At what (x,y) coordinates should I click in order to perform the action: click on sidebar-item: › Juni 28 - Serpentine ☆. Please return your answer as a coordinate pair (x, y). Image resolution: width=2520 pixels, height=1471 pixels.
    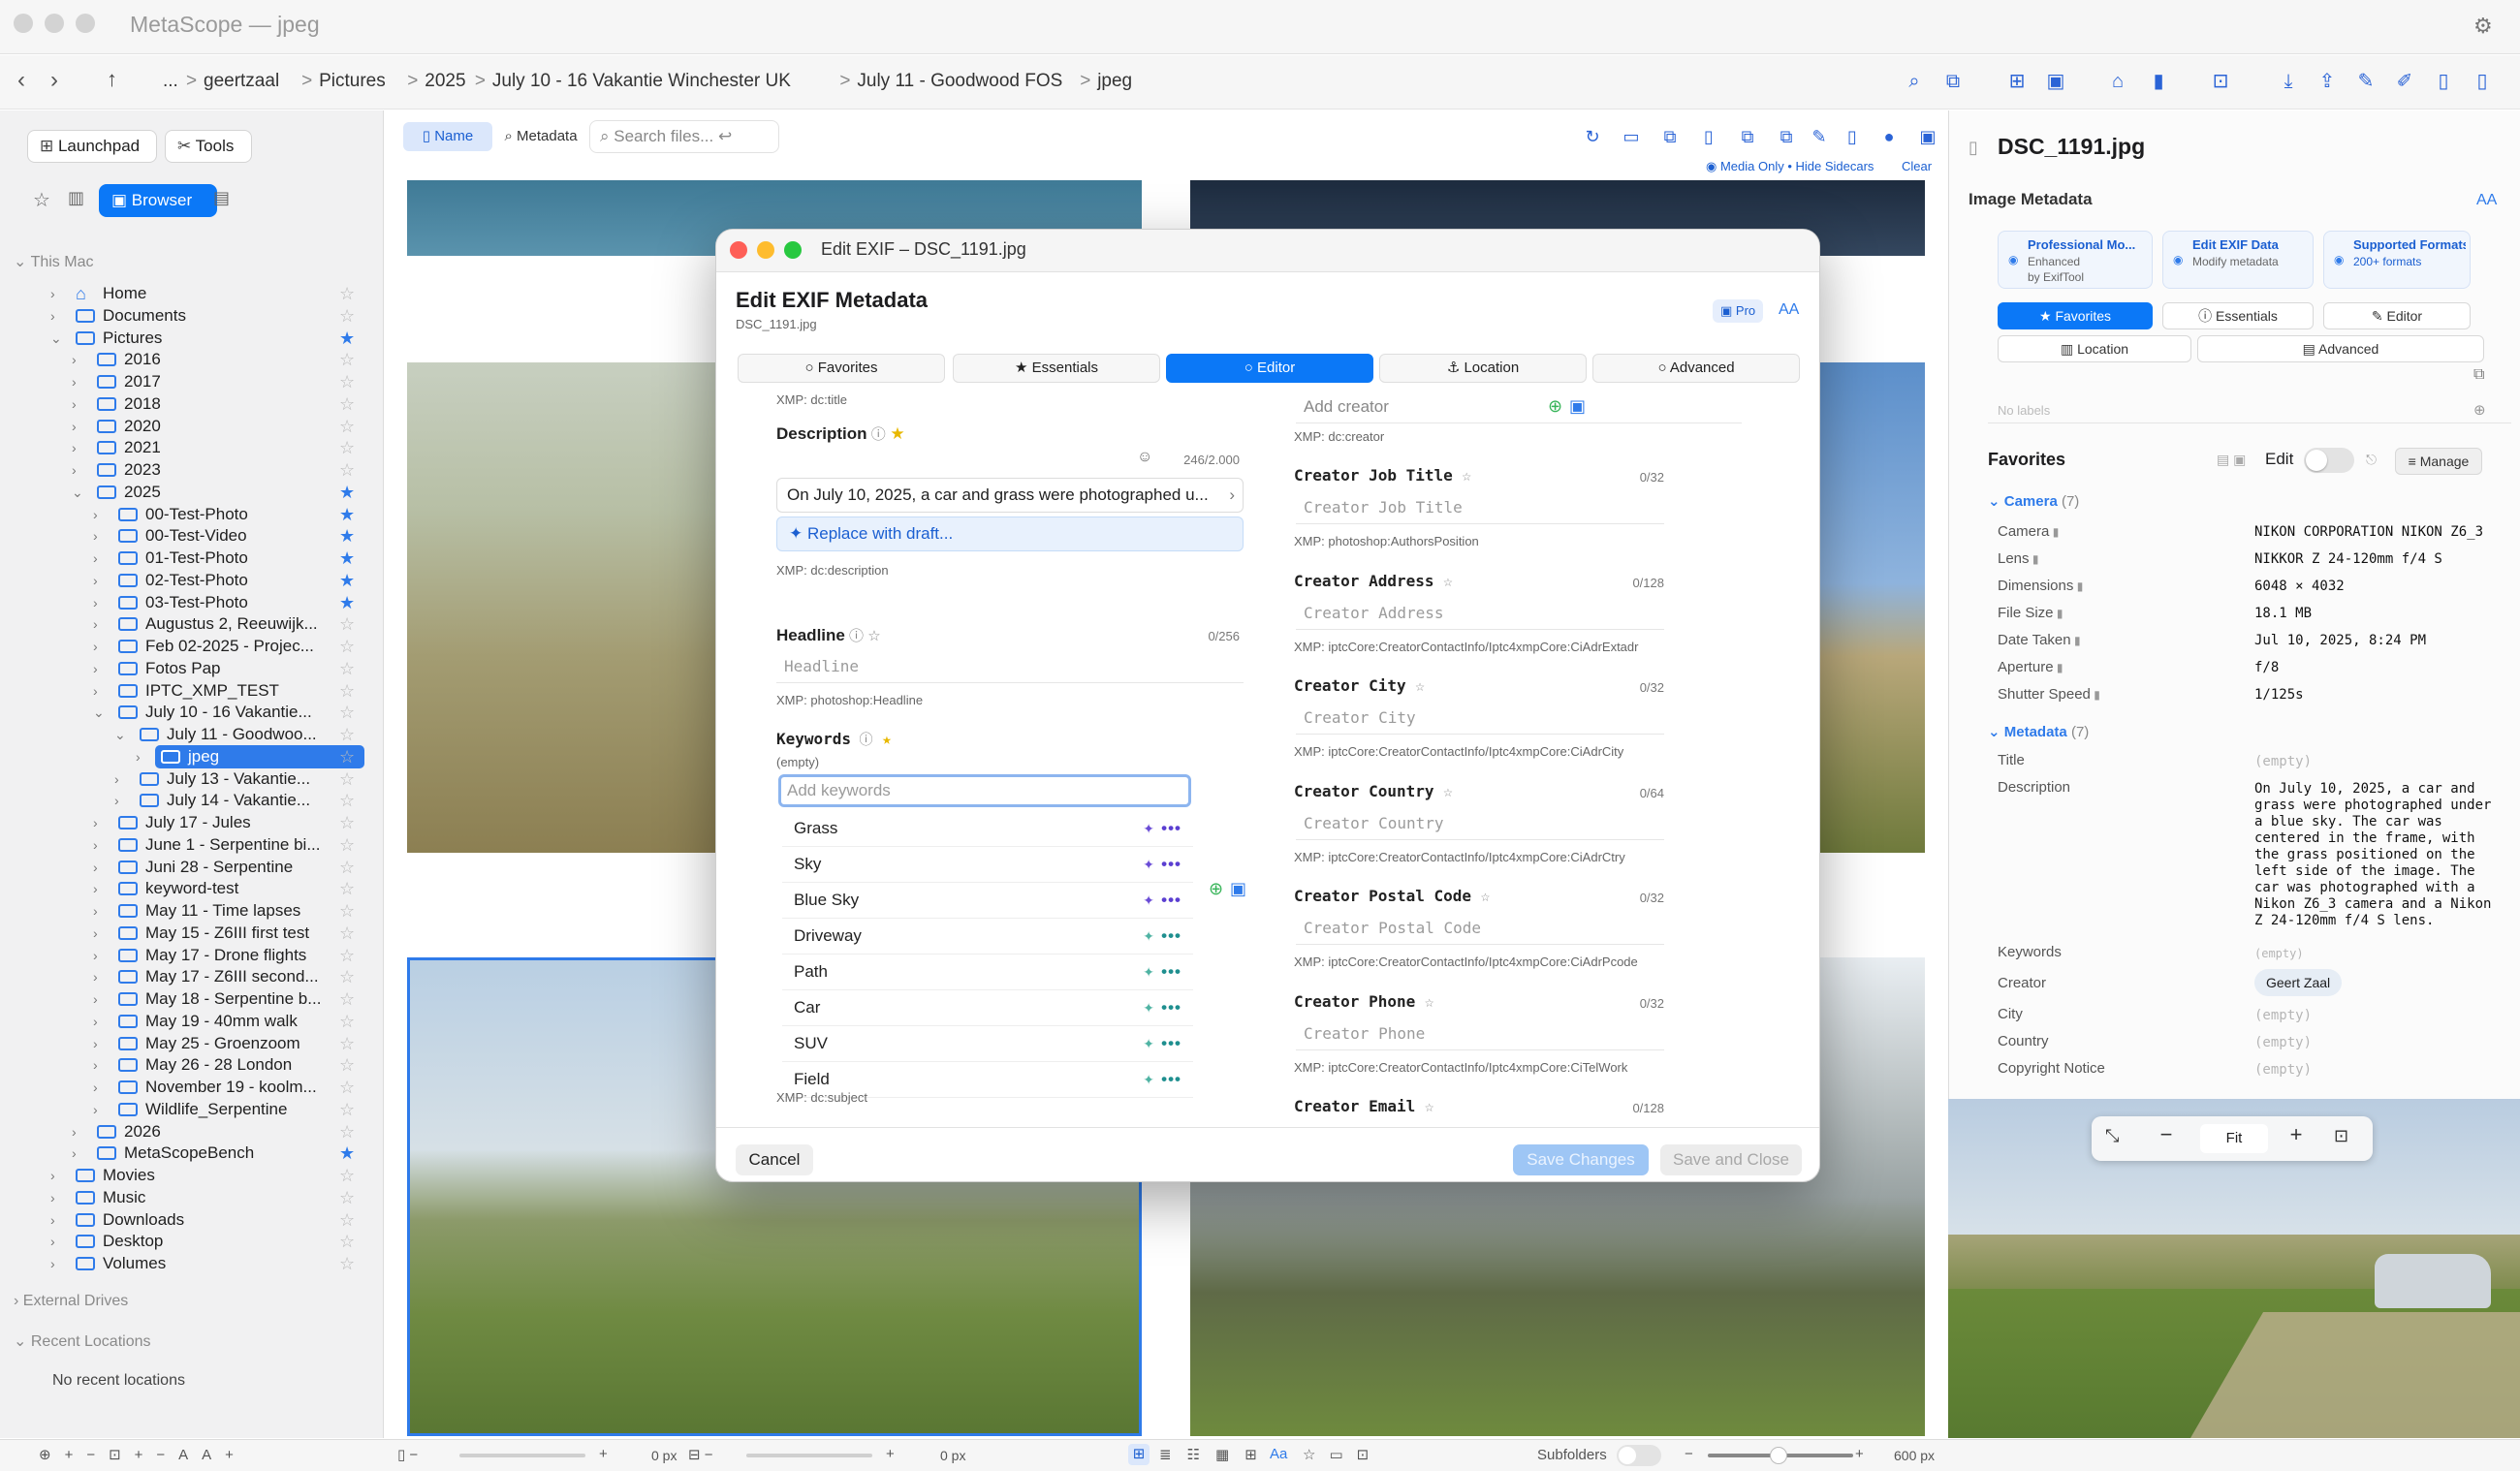
    Looking at the image, I should click on (190, 867).